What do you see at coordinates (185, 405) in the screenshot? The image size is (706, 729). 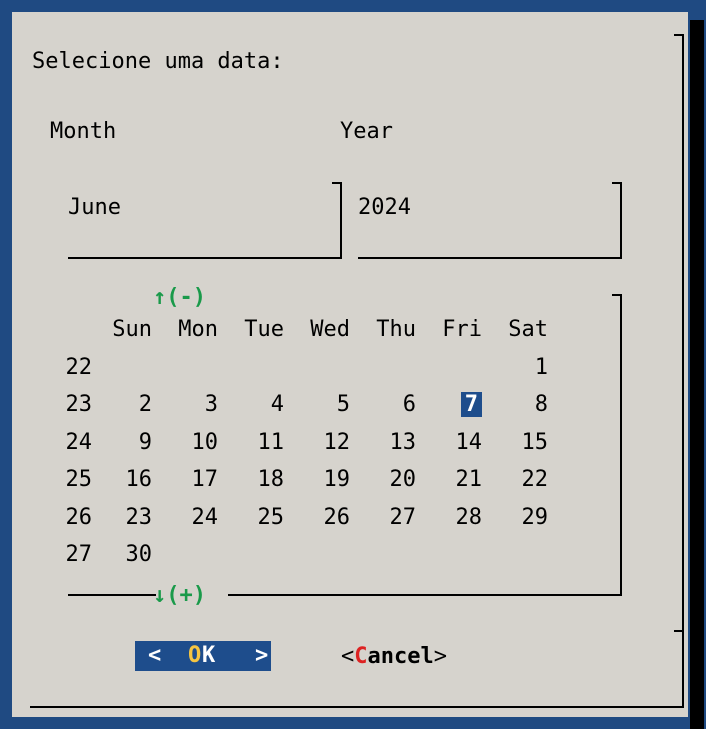 I see `calendar-day: 3` at bounding box center [185, 405].